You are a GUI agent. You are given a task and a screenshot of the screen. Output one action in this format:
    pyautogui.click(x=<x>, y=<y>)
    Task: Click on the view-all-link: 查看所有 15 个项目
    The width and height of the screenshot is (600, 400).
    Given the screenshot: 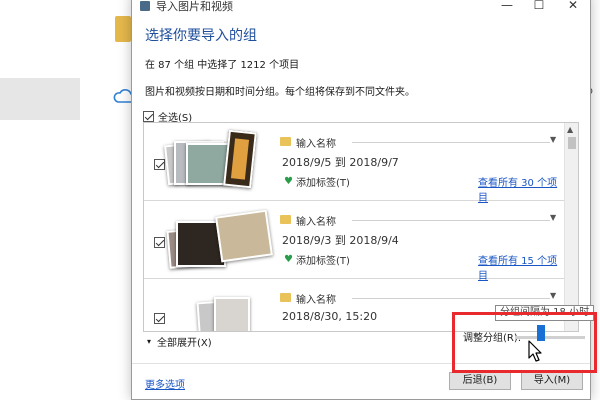 What is the action you would take?
    pyautogui.click(x=521, y=267)
    